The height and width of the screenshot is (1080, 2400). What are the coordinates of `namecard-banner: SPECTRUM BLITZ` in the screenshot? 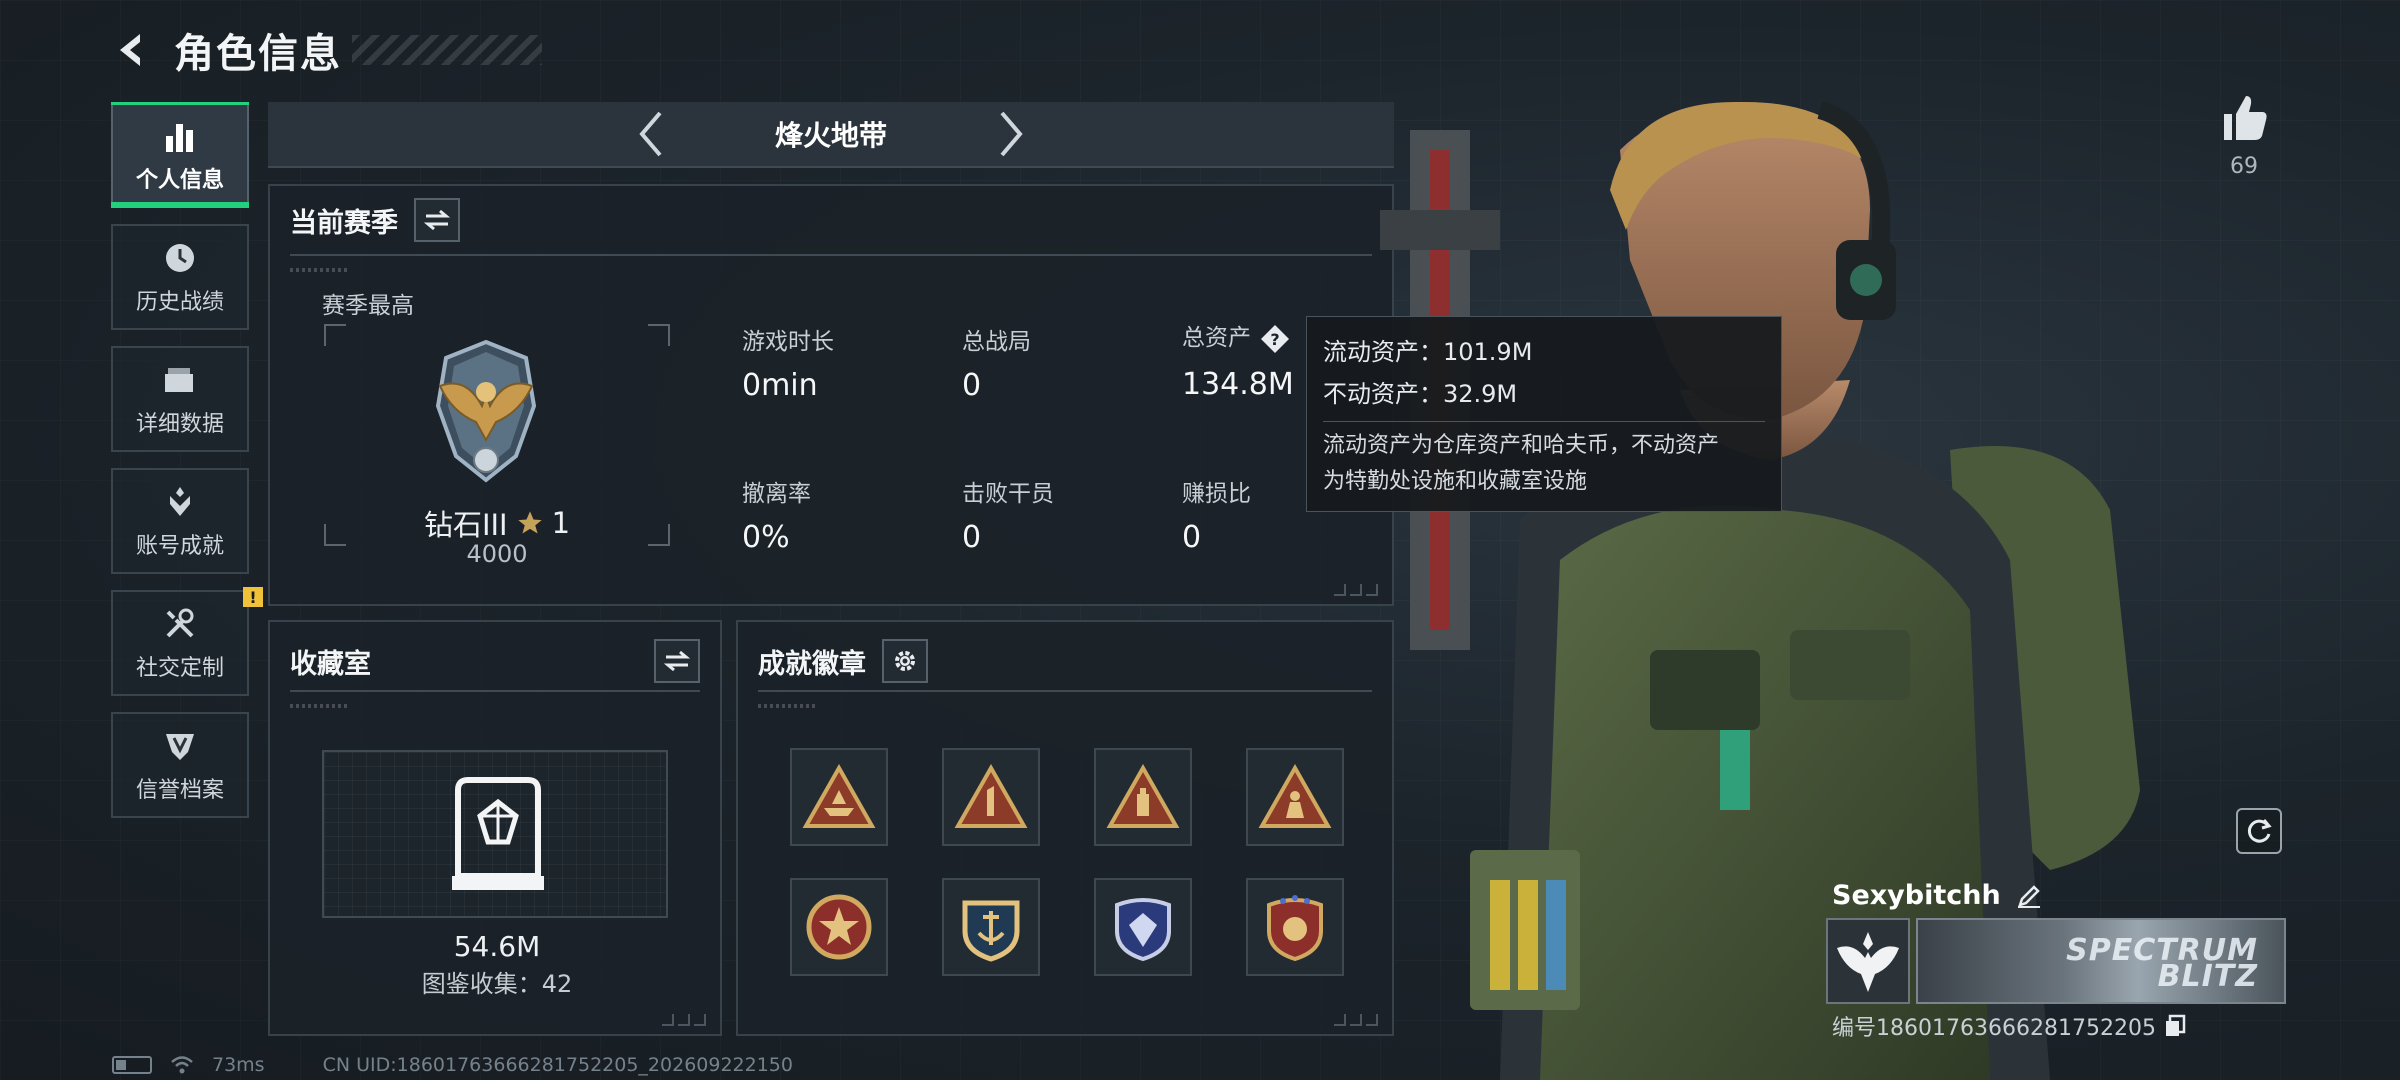 It's located at (2101, 961).